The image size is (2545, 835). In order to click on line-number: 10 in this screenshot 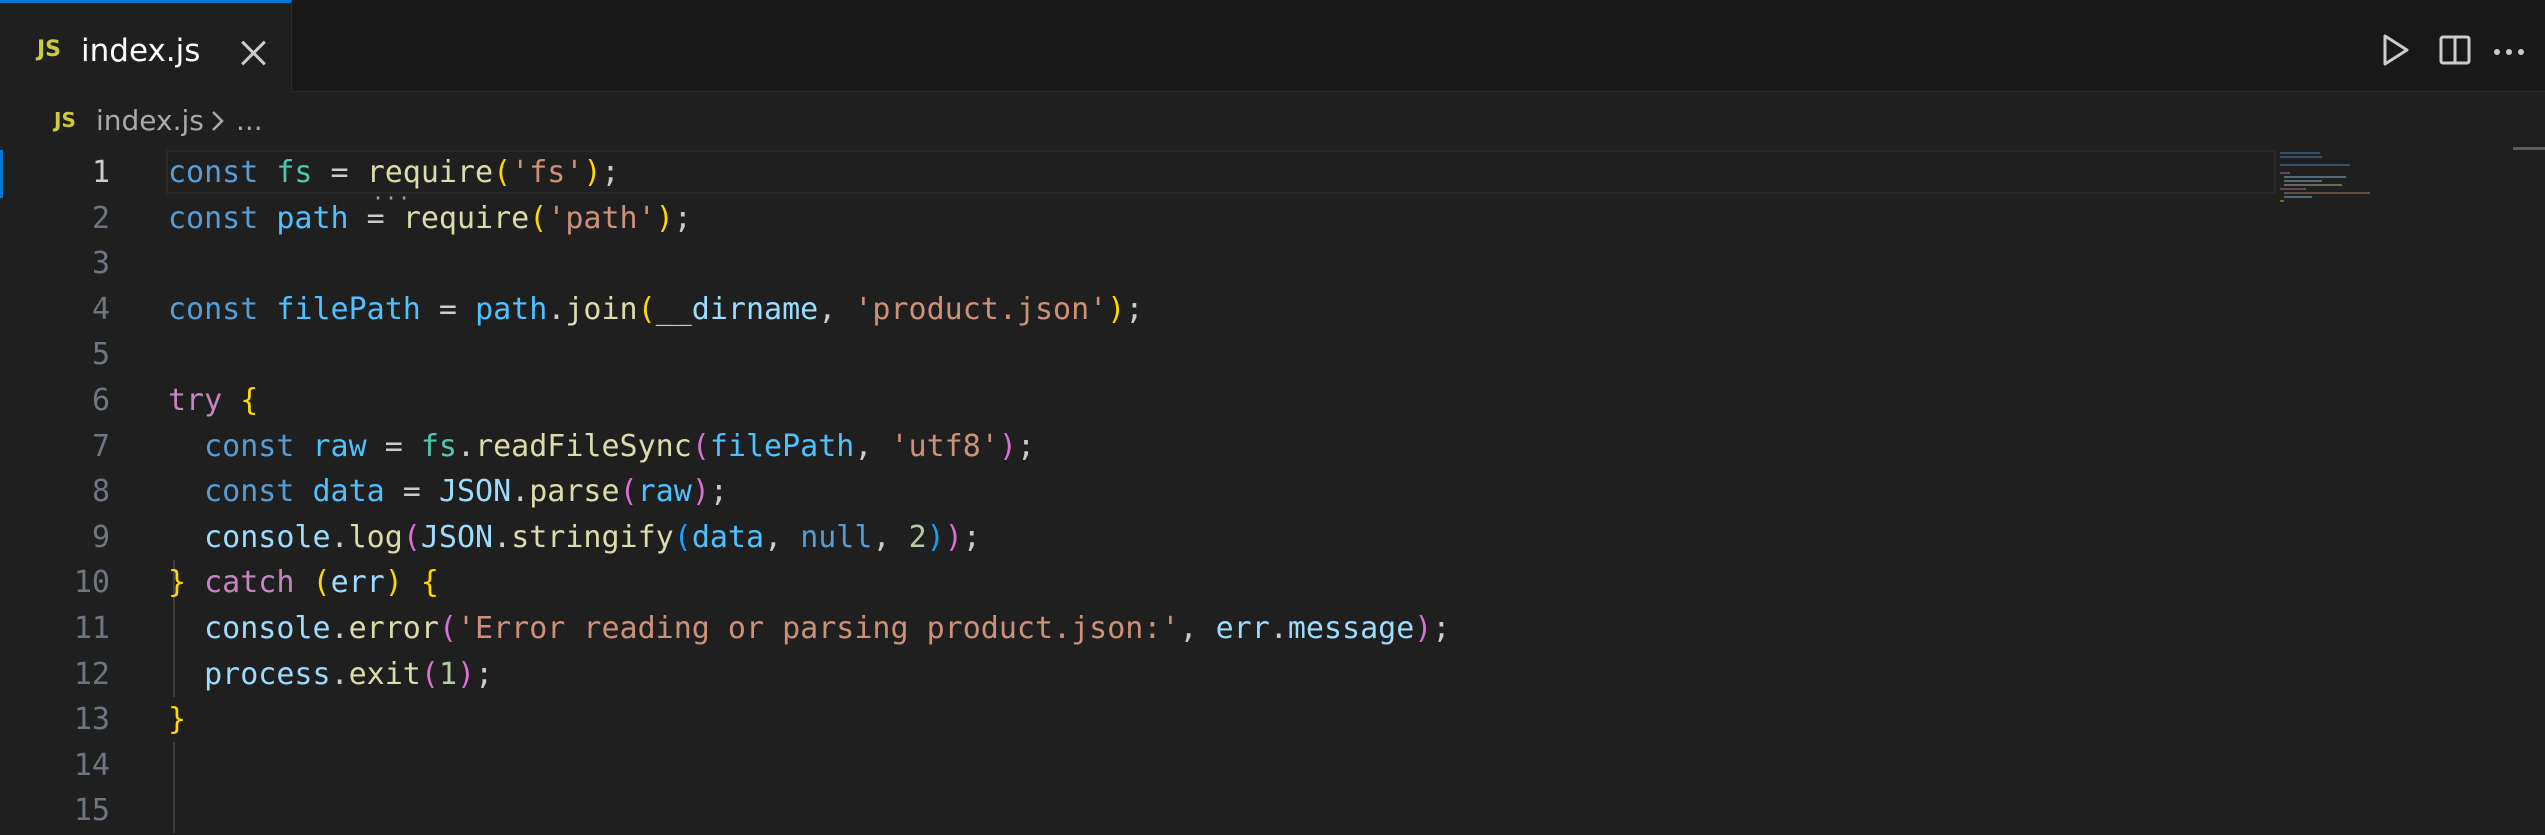, I will do `click(91, 583)`.